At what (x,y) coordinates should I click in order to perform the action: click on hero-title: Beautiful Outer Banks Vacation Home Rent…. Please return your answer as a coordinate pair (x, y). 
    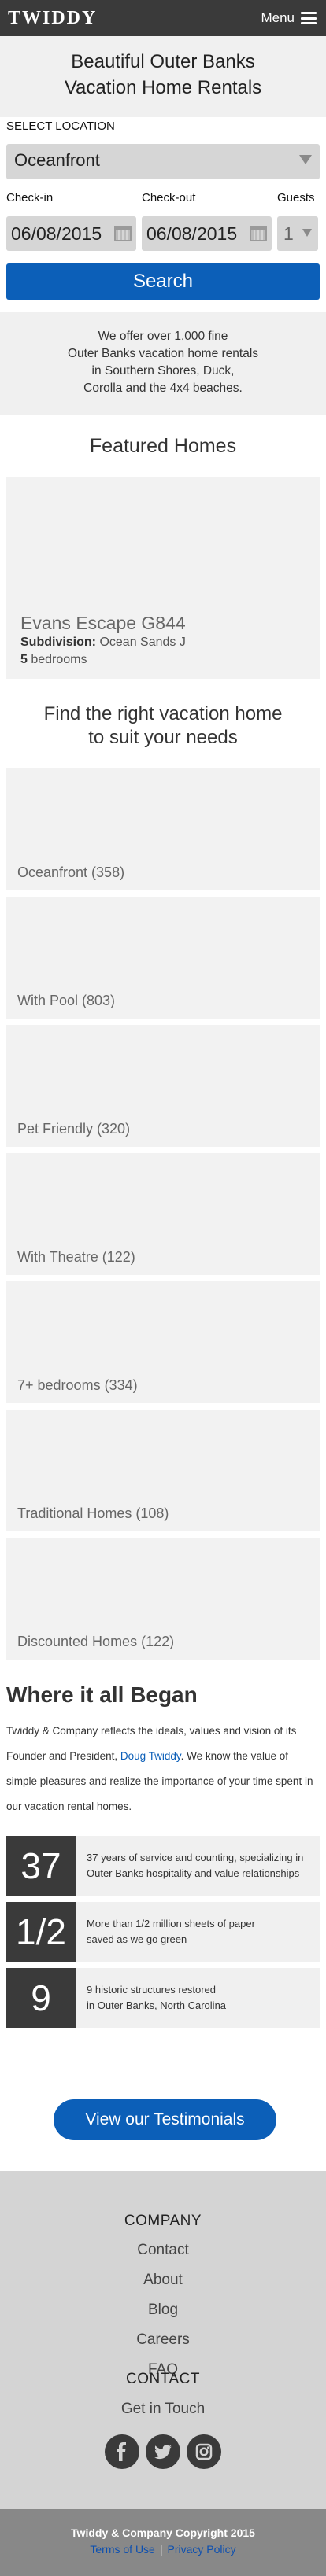
    Looking at the image, I should click on (163, 74).